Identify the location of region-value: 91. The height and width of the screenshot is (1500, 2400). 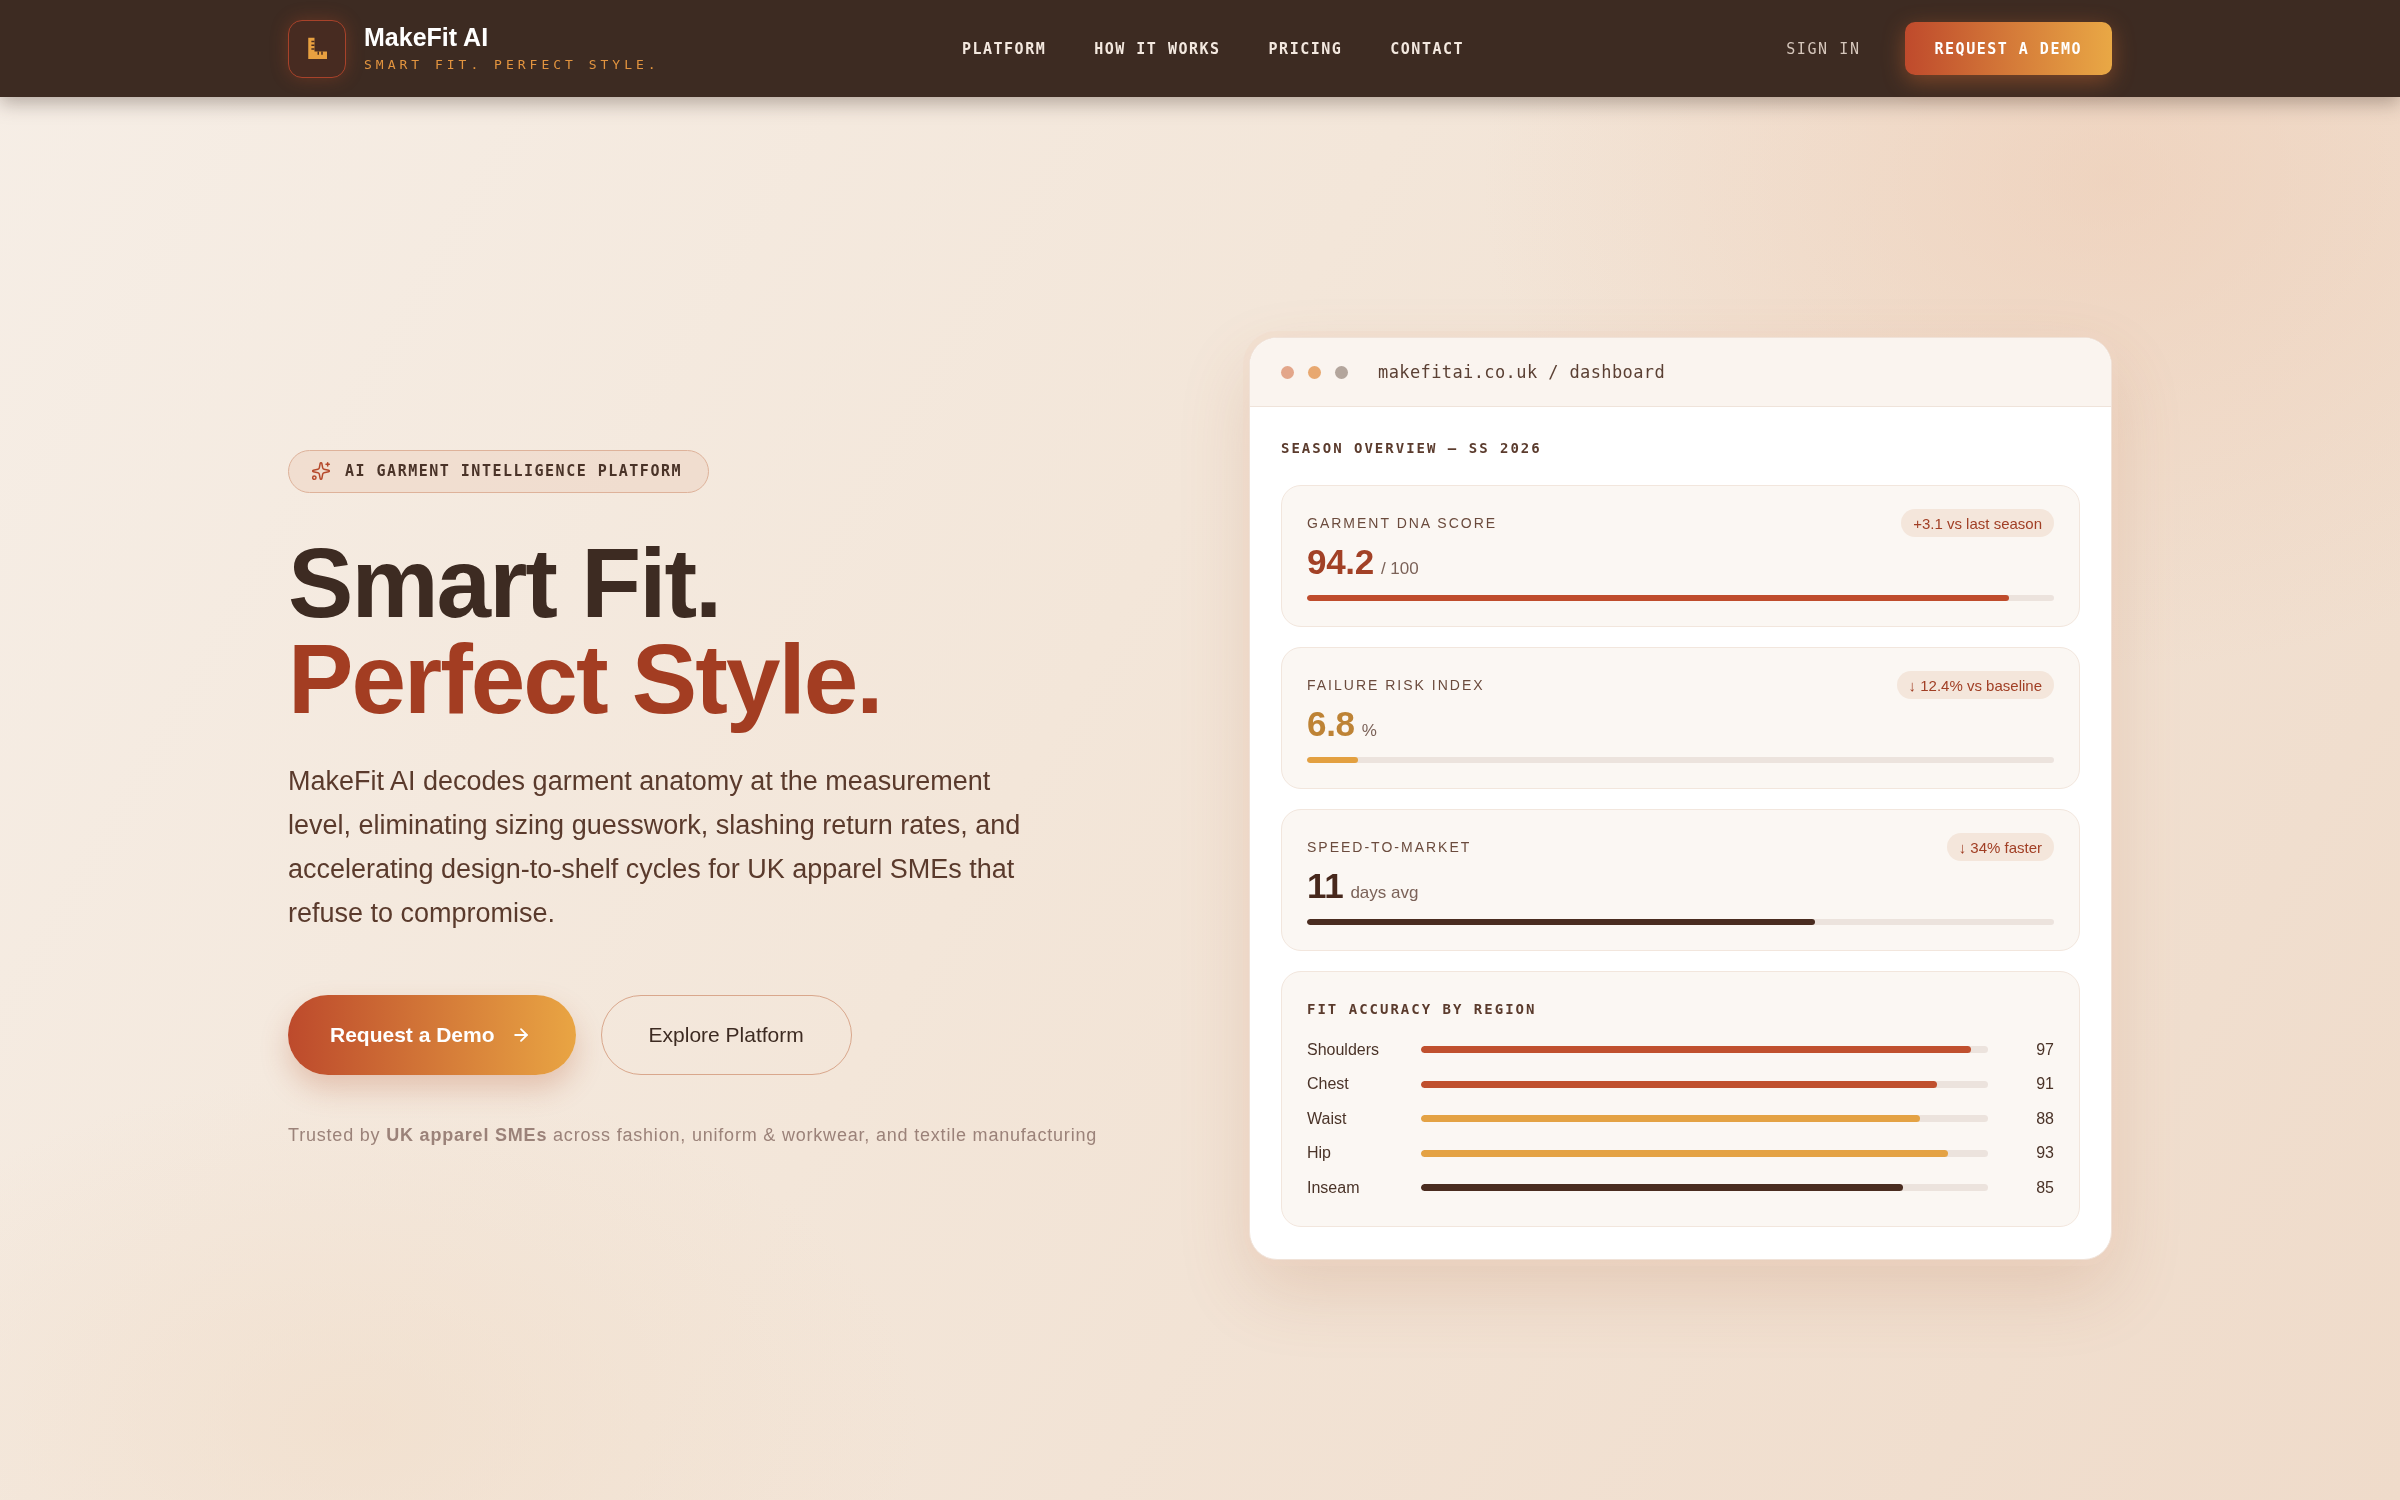
(2045, 1084).